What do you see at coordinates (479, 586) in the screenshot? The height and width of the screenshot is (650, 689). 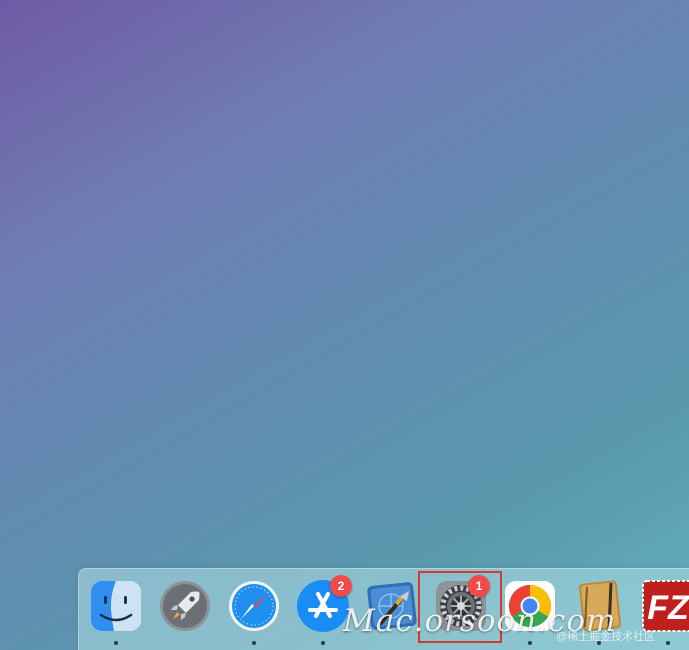 I see `notification-badge: 1` at bounding box center [479, 586].